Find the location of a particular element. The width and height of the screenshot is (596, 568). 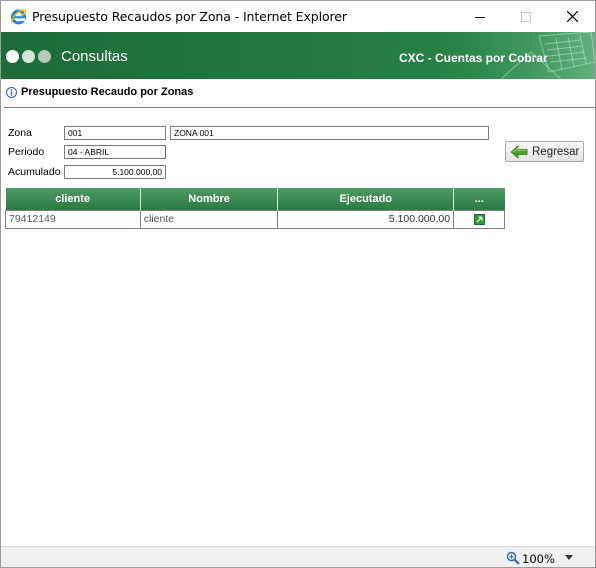

close-icon is located at coordinates (572, 16).